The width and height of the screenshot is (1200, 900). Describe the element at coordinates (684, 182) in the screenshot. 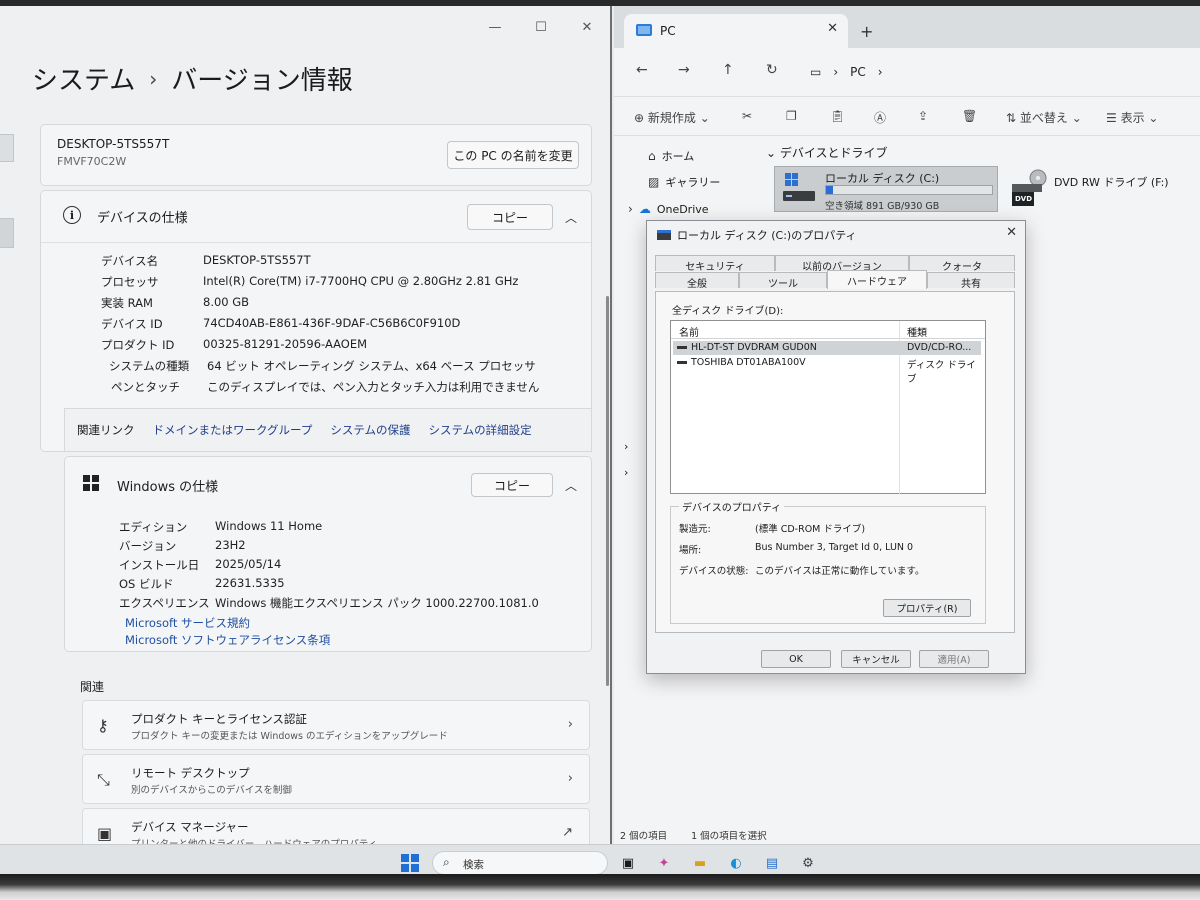

I see `nav-item-gallery: ▨ ギャラリー` at that location.